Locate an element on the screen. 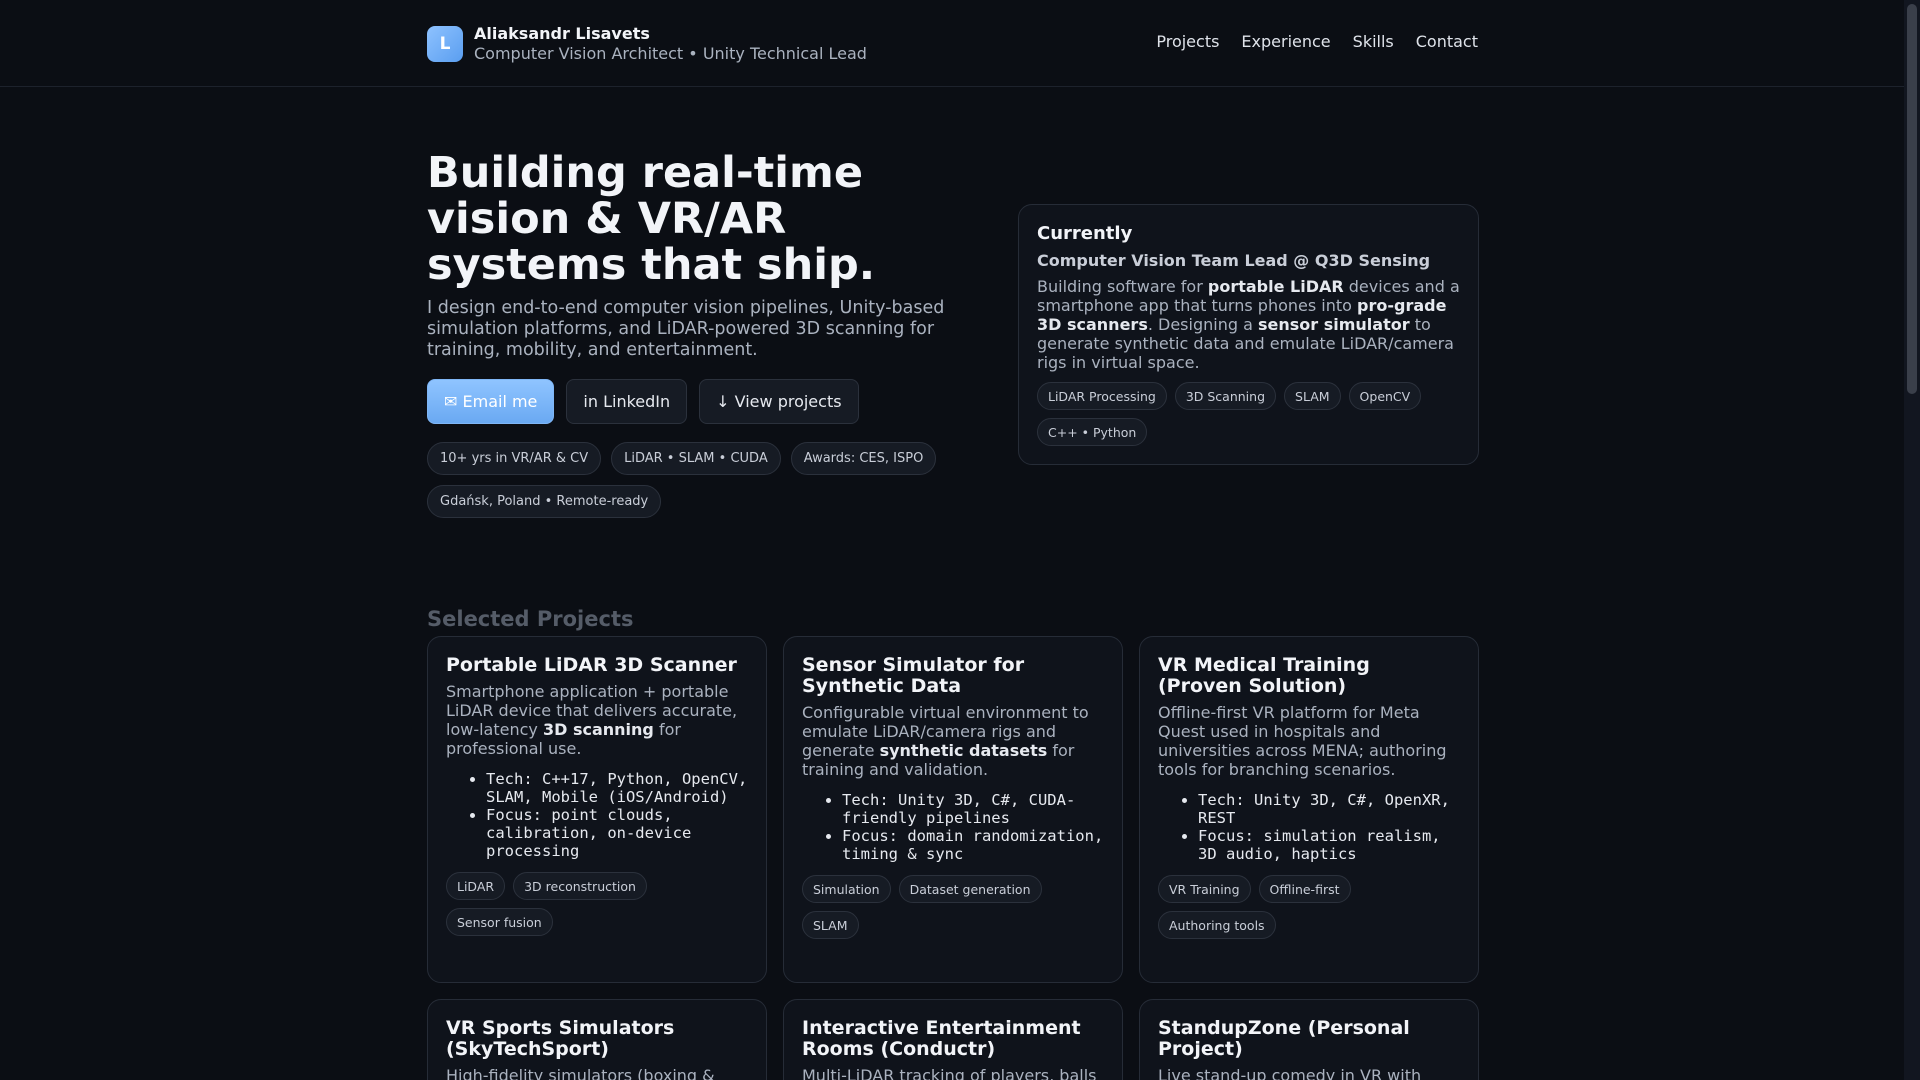  main-nav: Projects Experience Skills Contact is located at coordinates (1317, 41).